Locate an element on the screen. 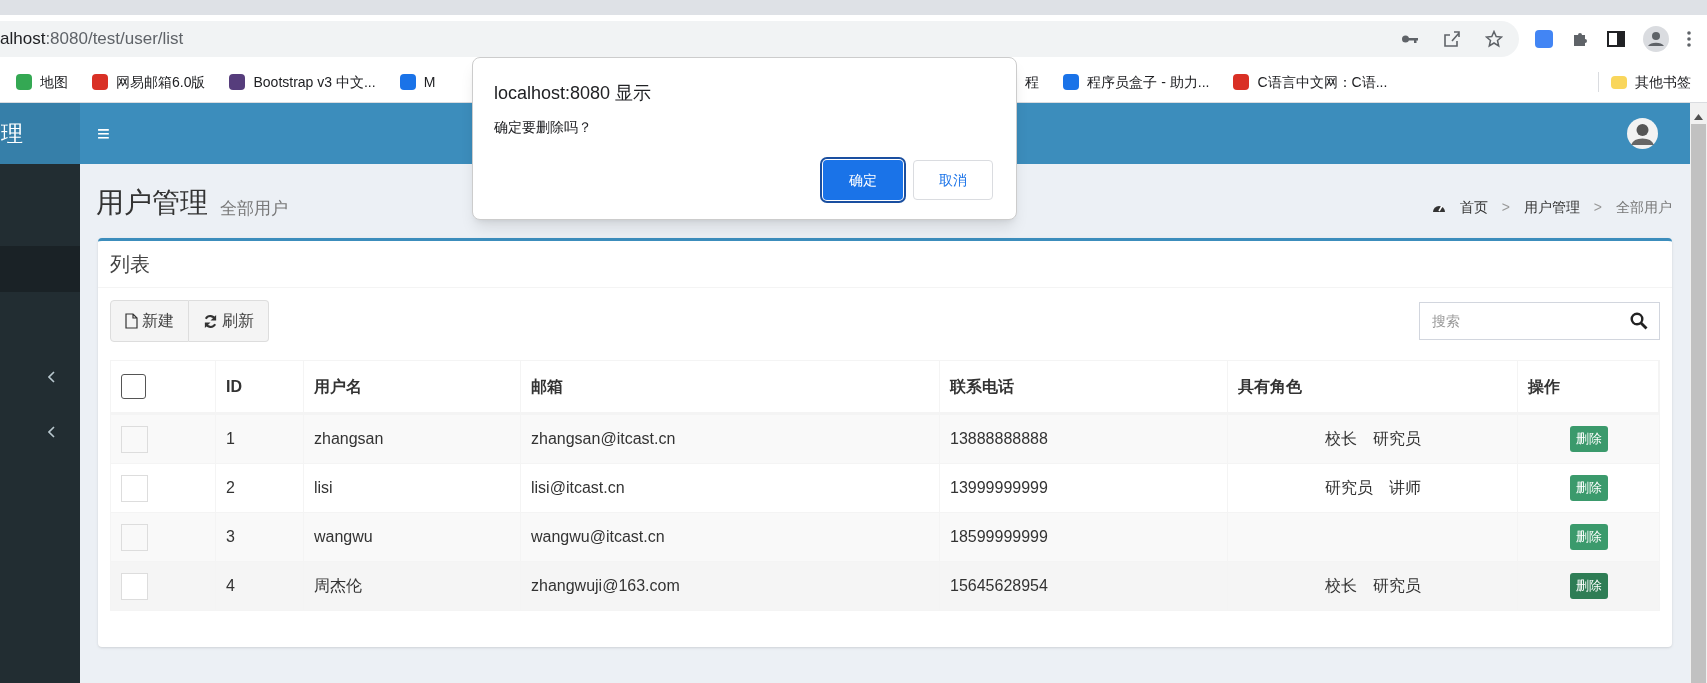  address-path: :8080/test/user/list is located at coordinates (114, 38).